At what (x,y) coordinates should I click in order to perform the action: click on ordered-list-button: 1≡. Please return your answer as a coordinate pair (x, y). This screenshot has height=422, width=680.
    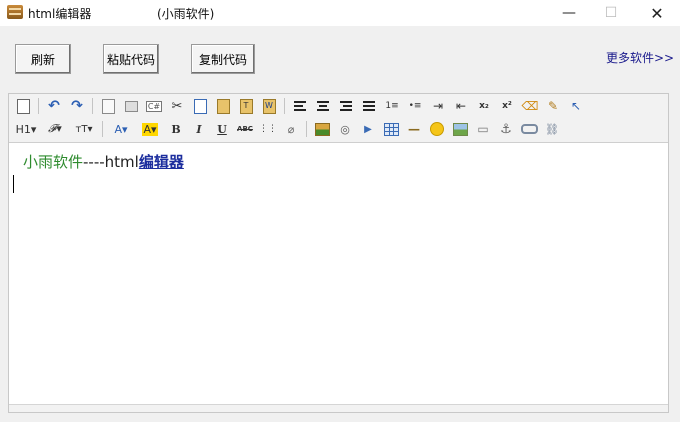
    Looking at the image, I should click on (392, 106).